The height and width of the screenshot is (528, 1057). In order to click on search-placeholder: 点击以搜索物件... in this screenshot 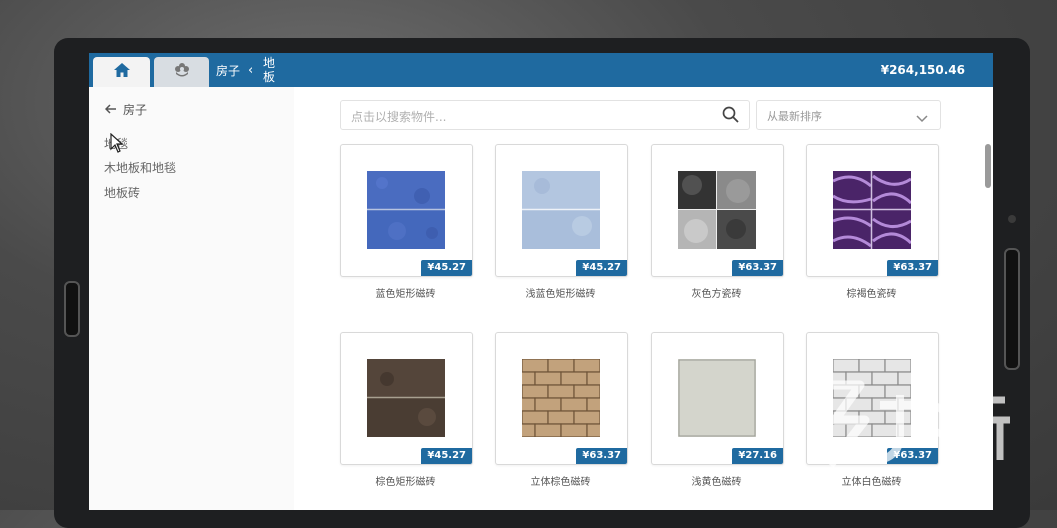, I will do `click(399, 117)`.